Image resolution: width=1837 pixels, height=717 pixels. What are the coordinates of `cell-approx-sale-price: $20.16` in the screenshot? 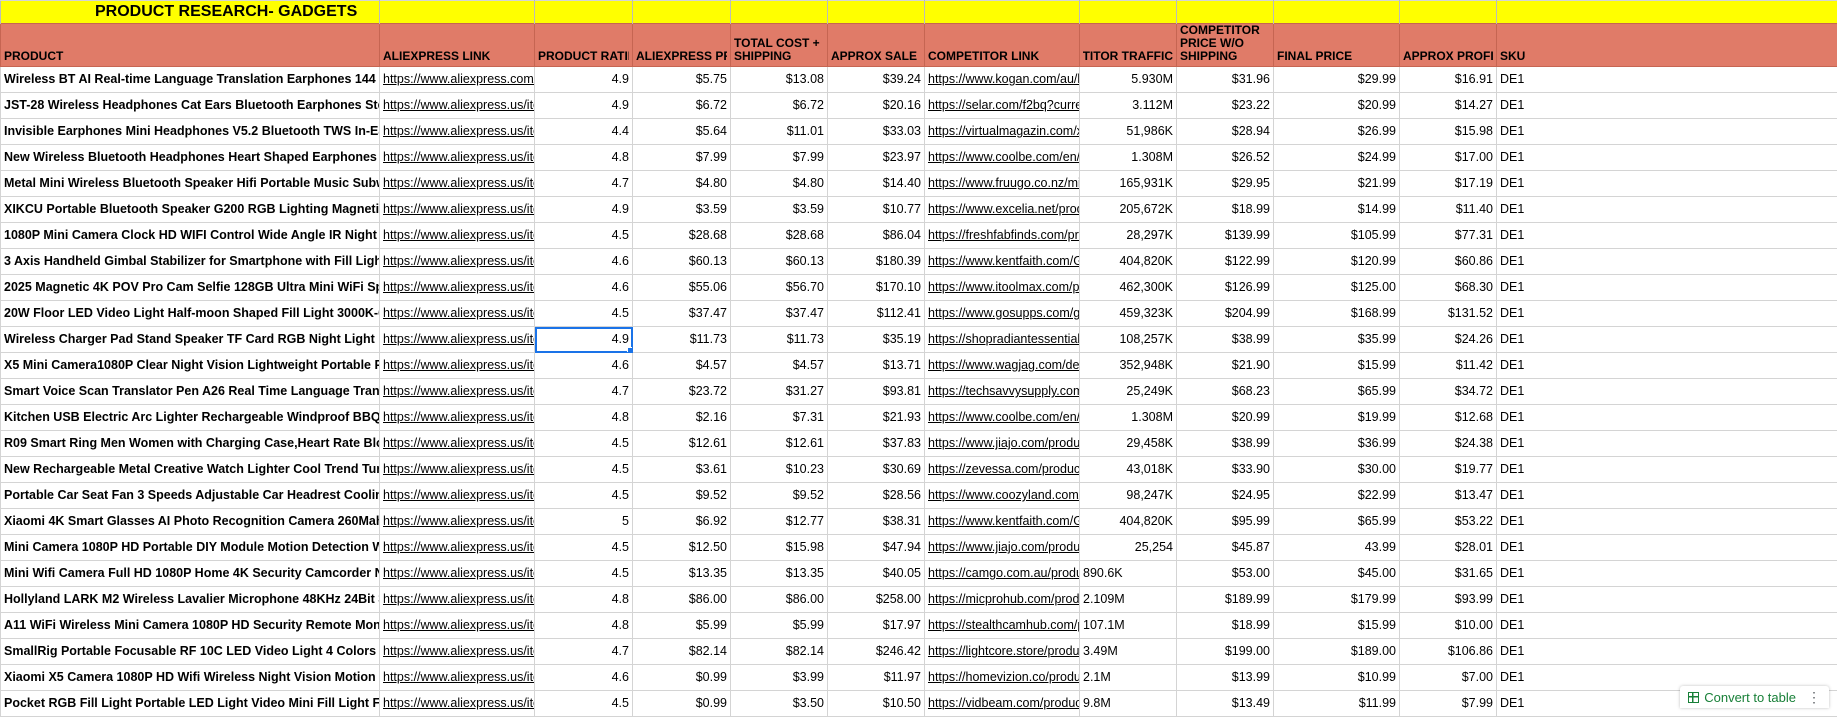 It's located at (876, 106).